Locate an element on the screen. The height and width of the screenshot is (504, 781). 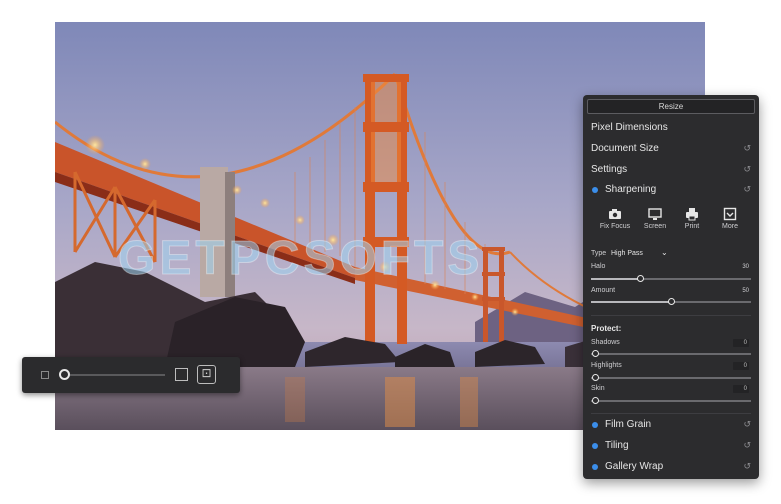
section-tiling: Tiling ↺ is located at coordinates (671, 446).